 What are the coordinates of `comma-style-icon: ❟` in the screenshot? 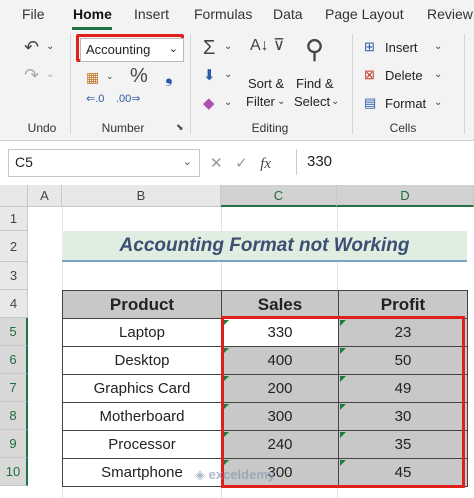 It's located at (169, 76).